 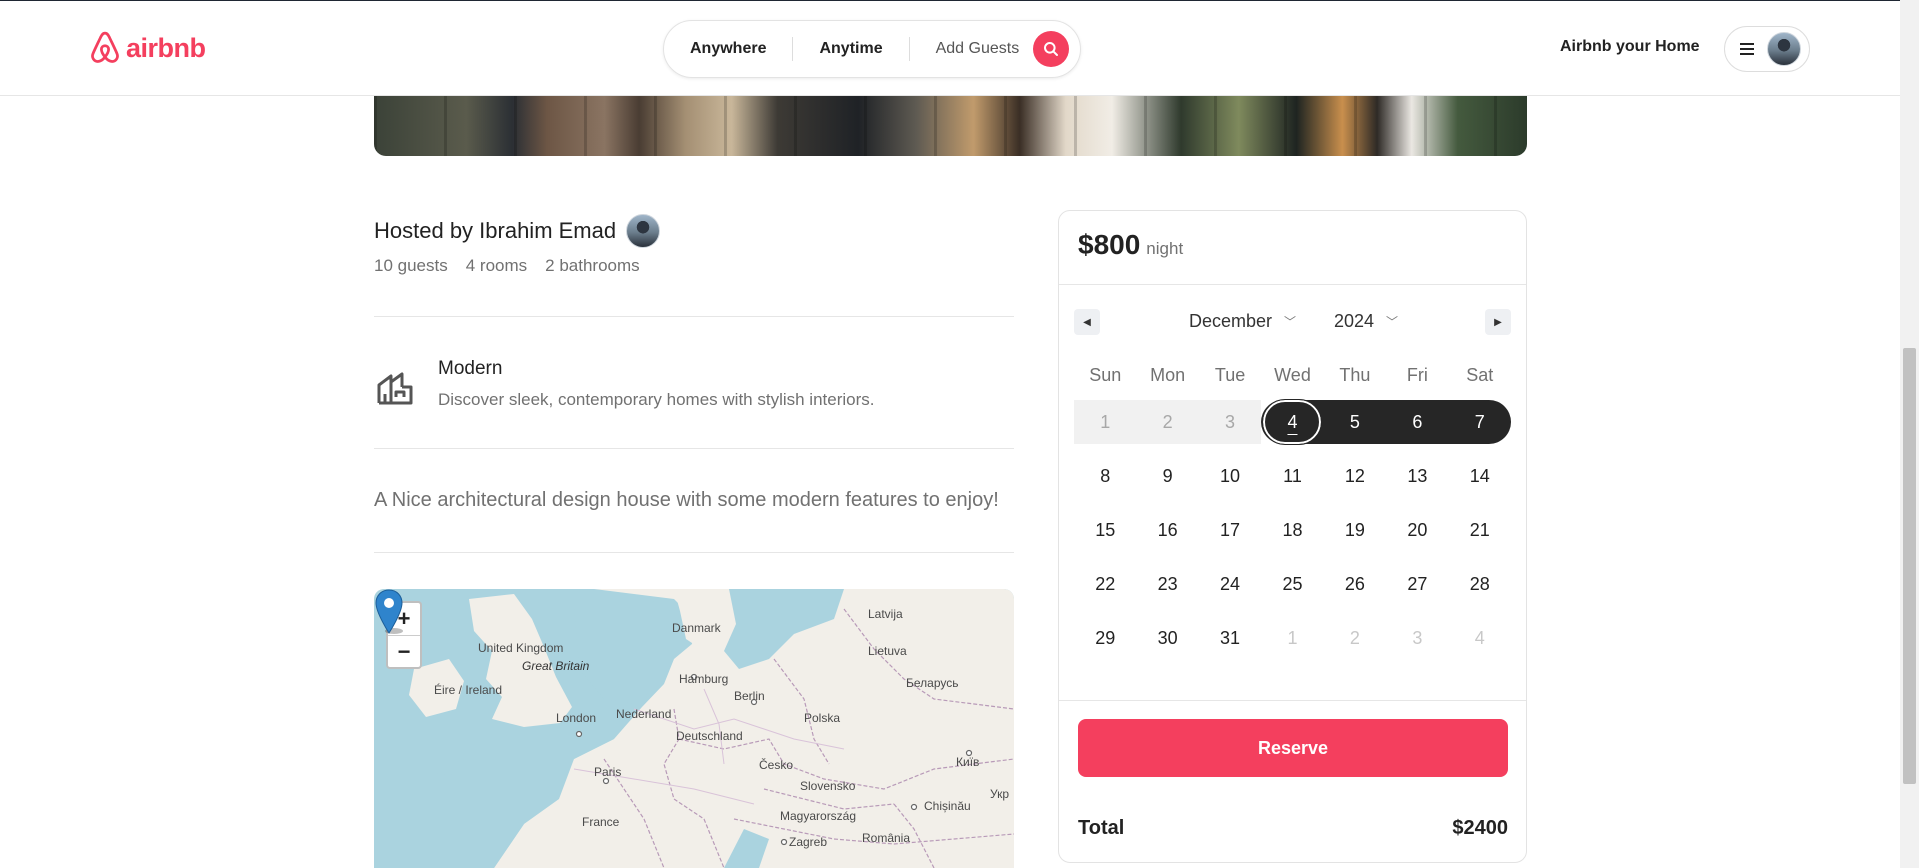 I want to click on map-label-slovensko: Slovensko, so click(x=828, y=786).